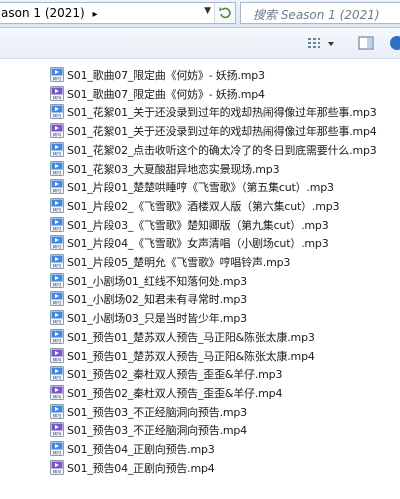 This screenshot has height=499, width=400. I want to click on file-row: MP3 S01_歌曲07_限定曲《何妨》- 妖扬.mp3, so click(200, 75).